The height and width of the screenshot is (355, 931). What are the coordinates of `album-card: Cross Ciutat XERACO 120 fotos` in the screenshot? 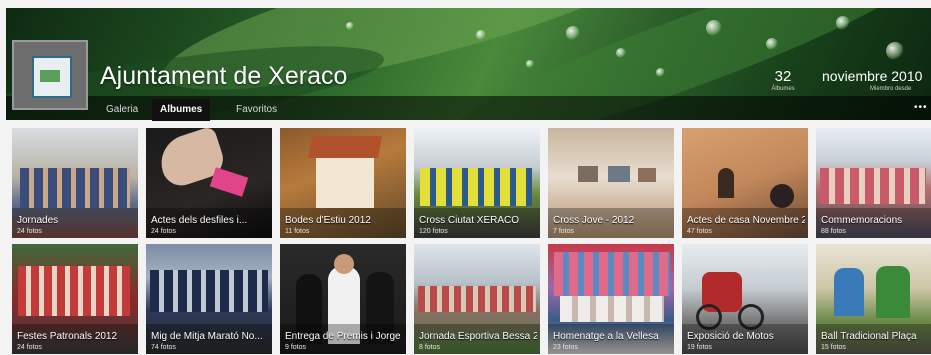 It's located at (477, 183).